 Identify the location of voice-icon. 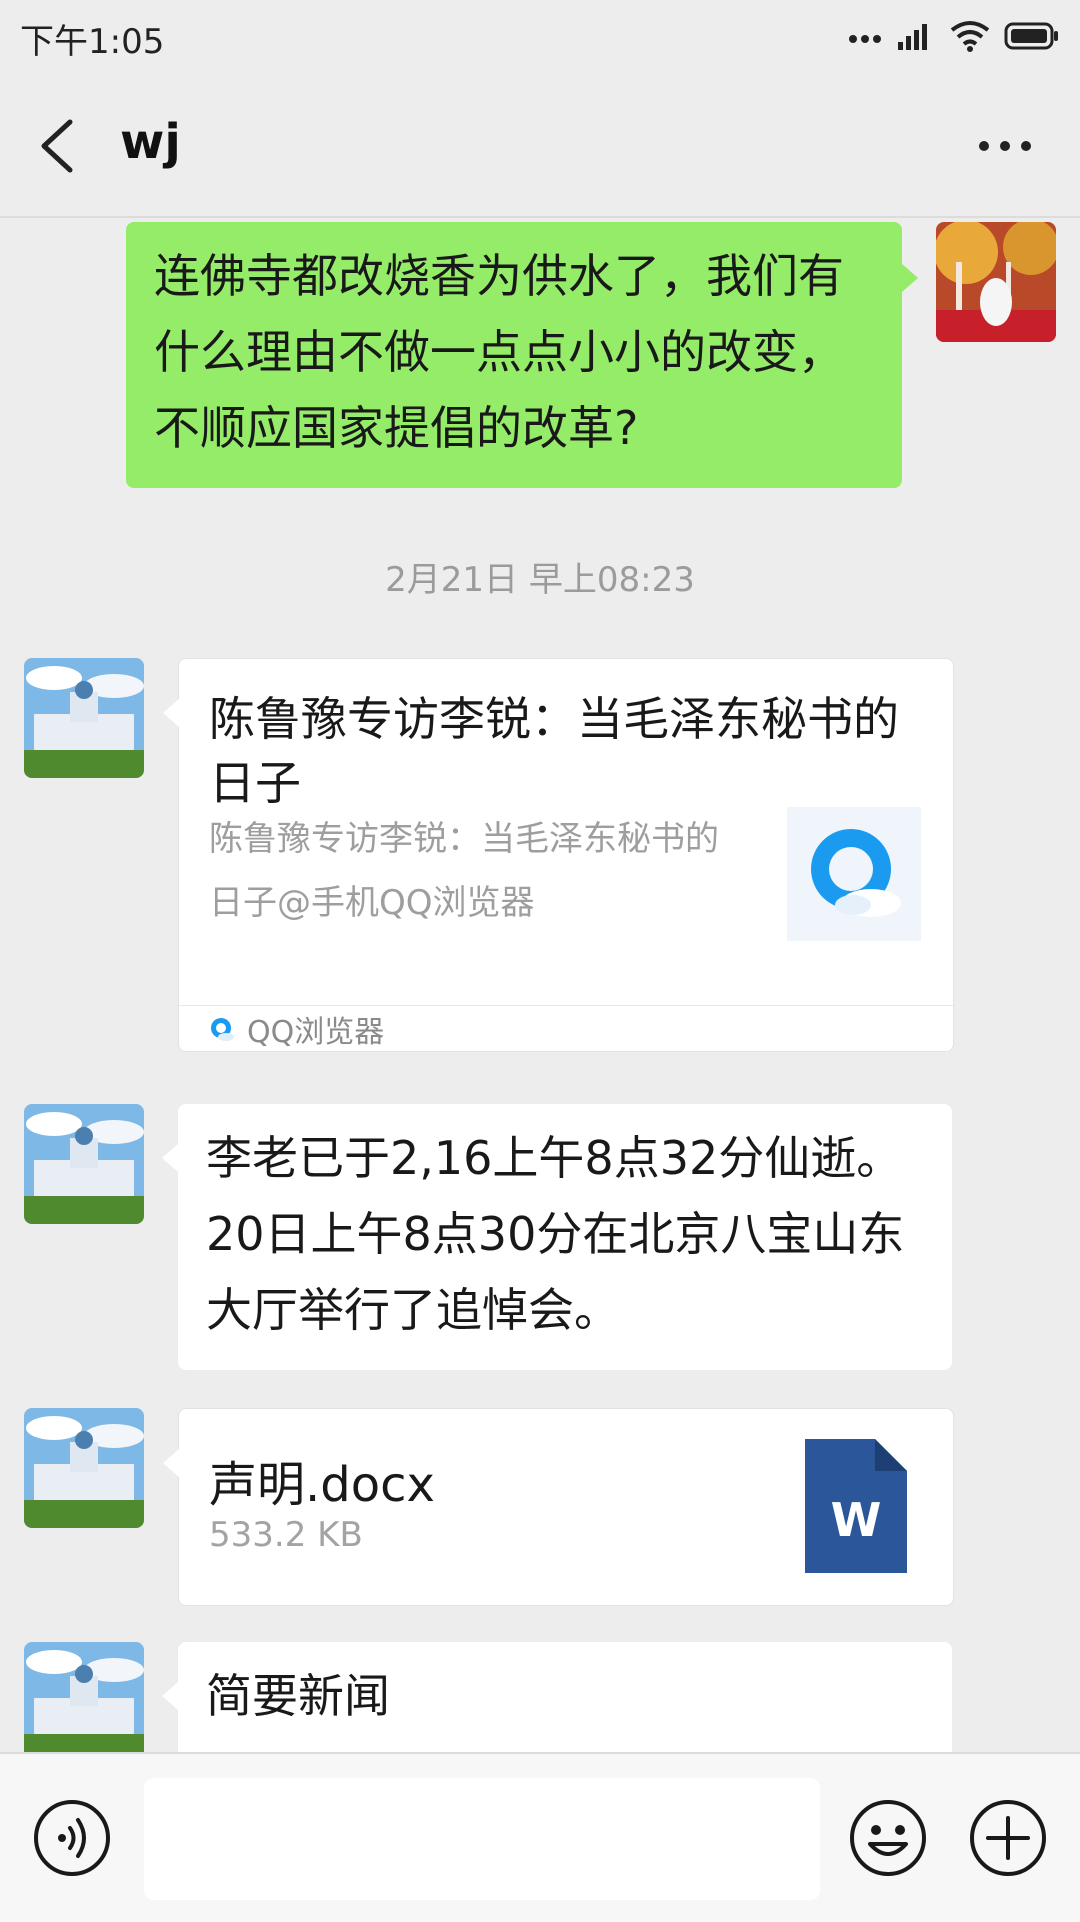
(72, 1838).